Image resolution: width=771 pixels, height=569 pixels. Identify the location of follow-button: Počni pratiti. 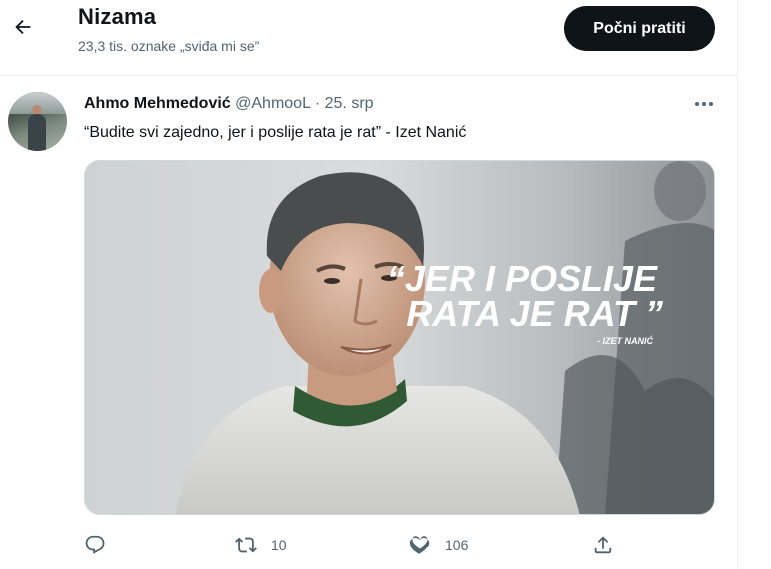
(639, 28).